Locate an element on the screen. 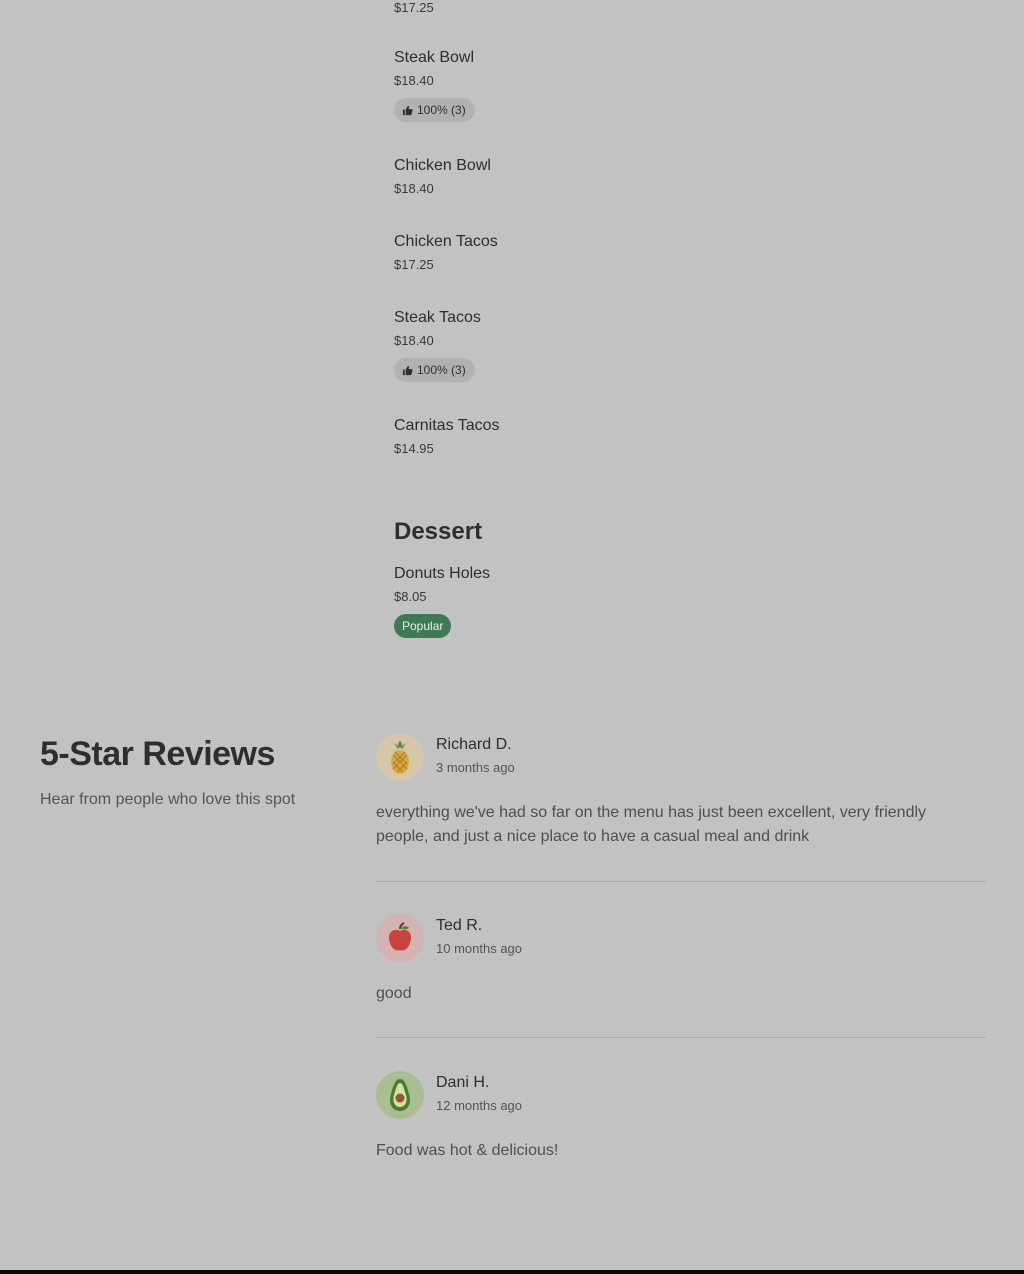 Image resolution: width=1024 pixels, height=1274 pixels. item-name: Donuts Holes is located at coordinates (442, 573).